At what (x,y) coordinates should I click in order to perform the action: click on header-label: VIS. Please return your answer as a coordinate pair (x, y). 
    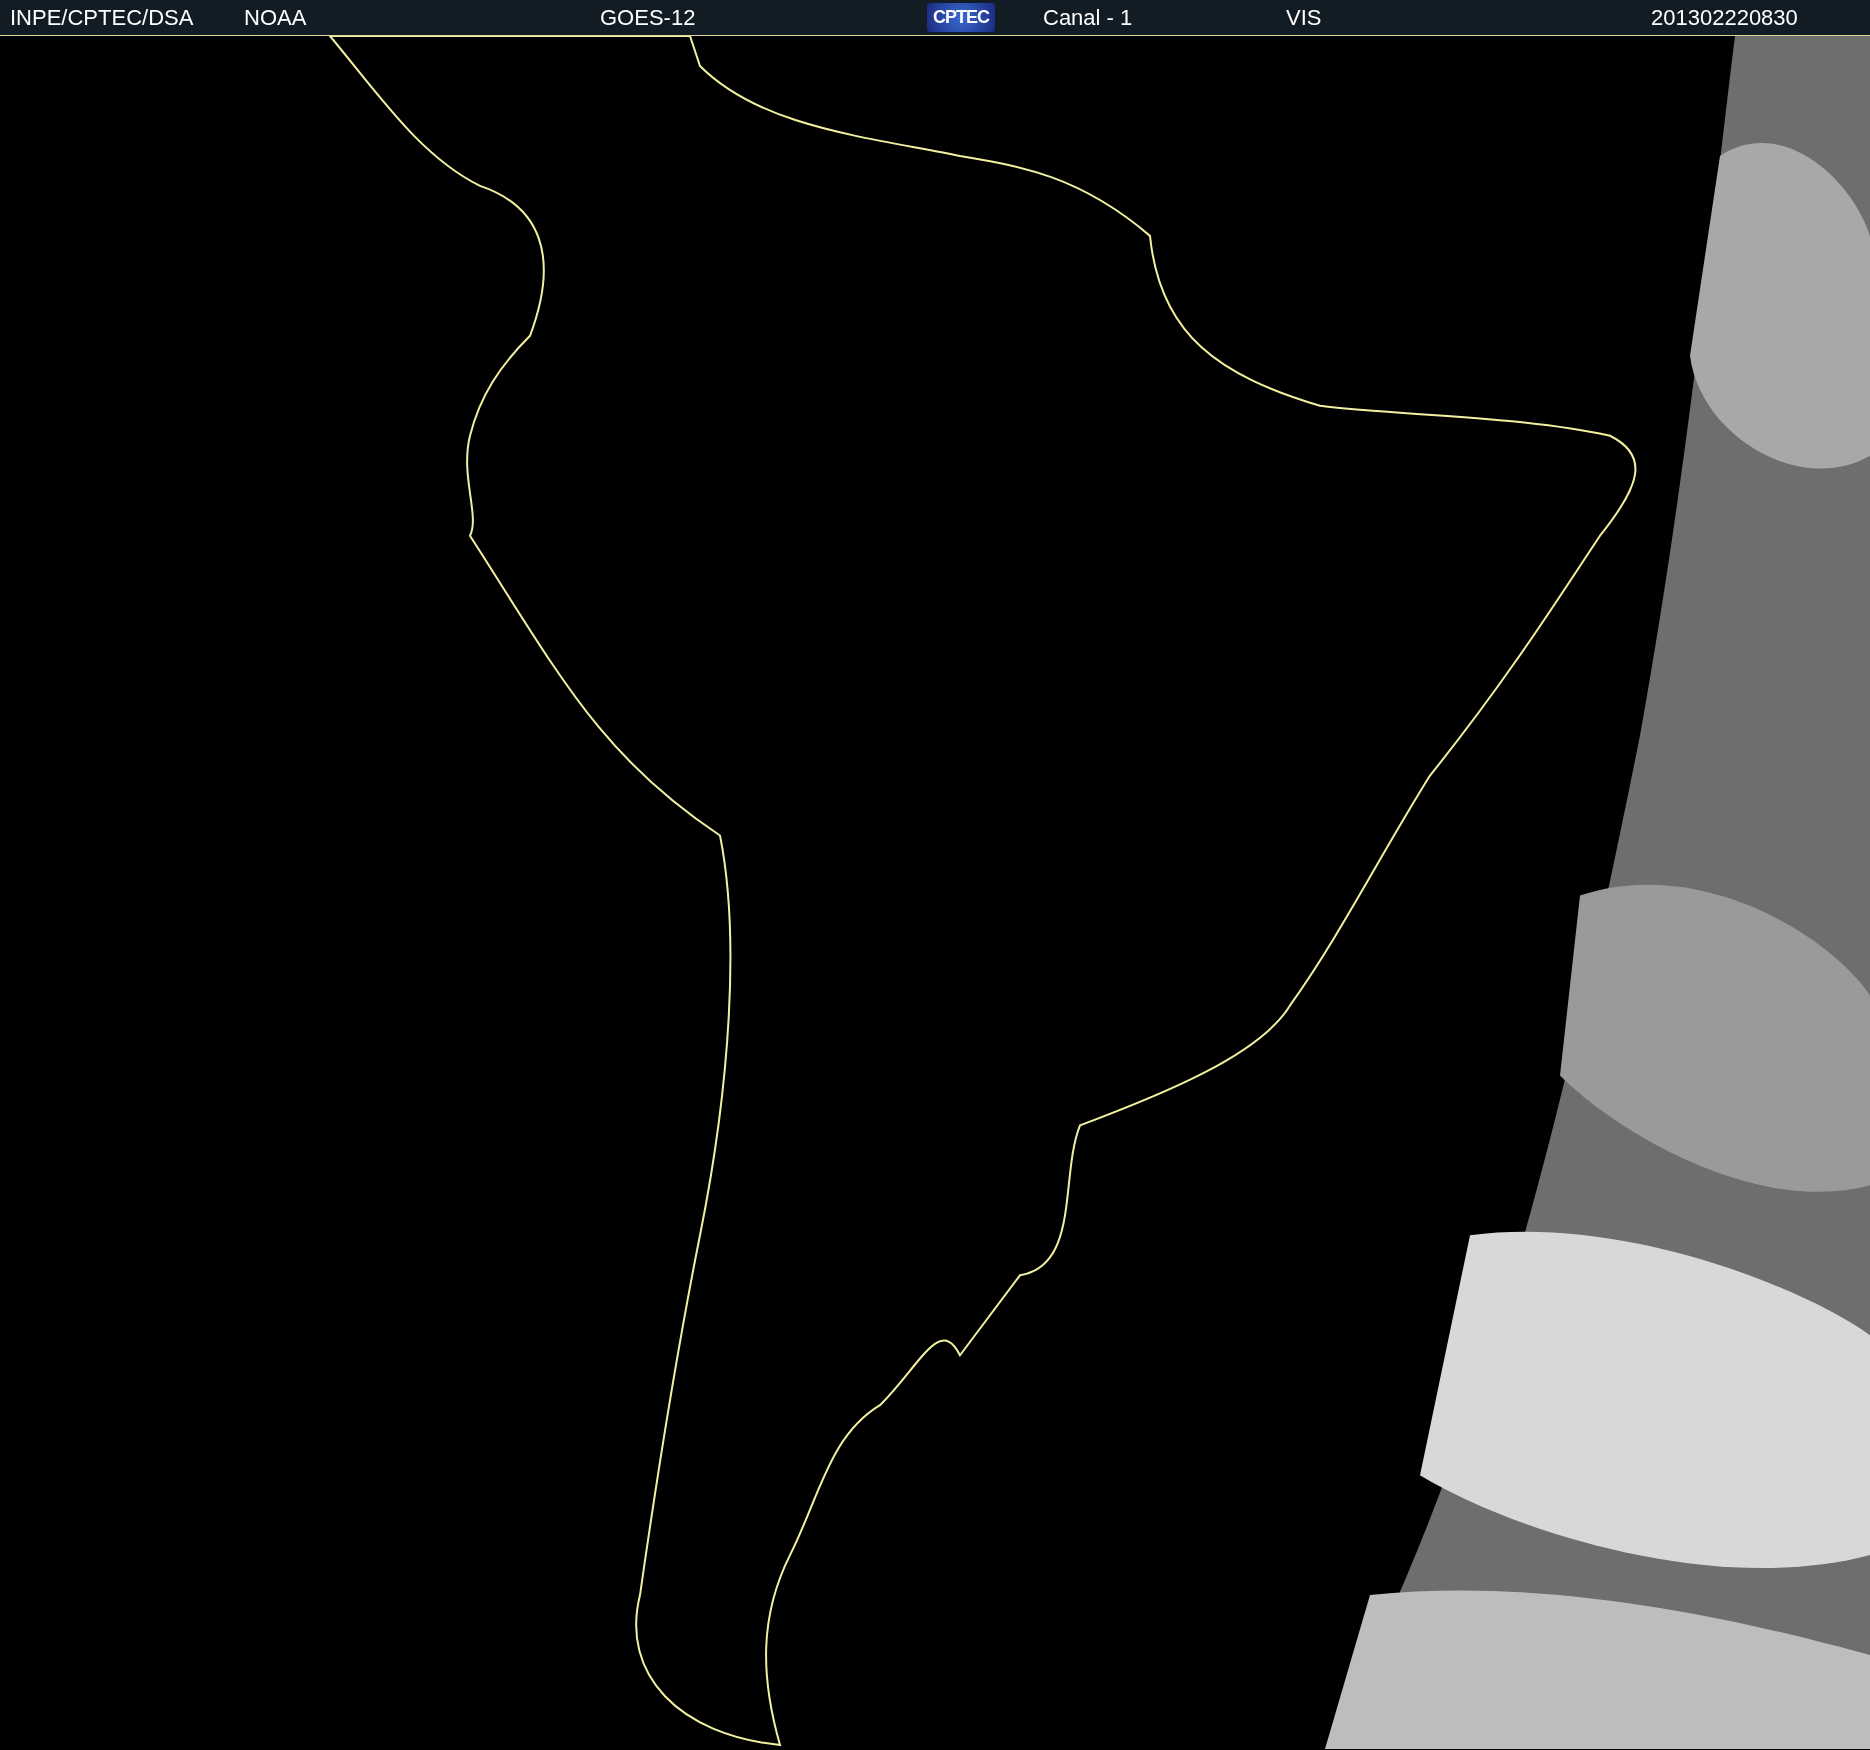
    Looking at the image, I should click on (1304, 17).